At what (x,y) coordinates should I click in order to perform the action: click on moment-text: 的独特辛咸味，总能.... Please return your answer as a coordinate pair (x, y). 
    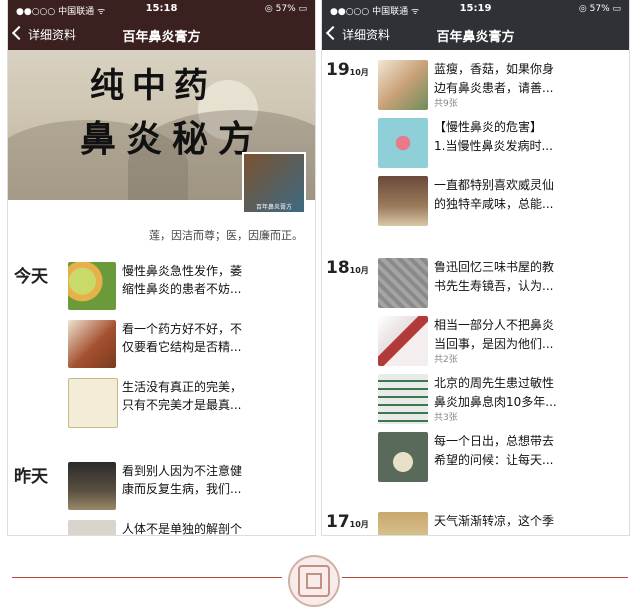
    Looking at the image, I should click on (494, 204).